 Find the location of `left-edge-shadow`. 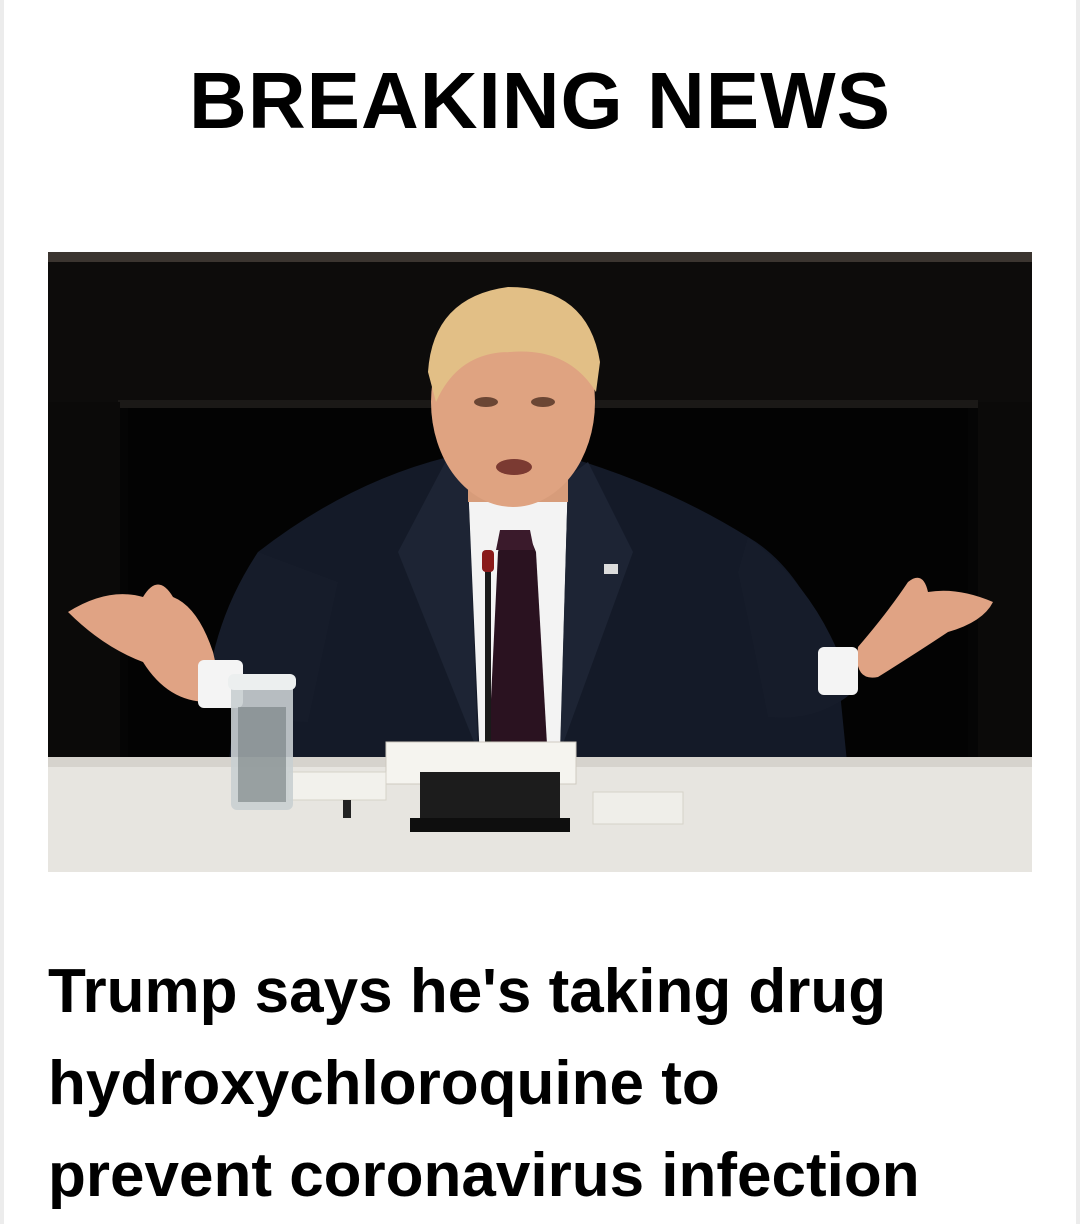

left-edge-shadow is located at coordinates (2, 612).